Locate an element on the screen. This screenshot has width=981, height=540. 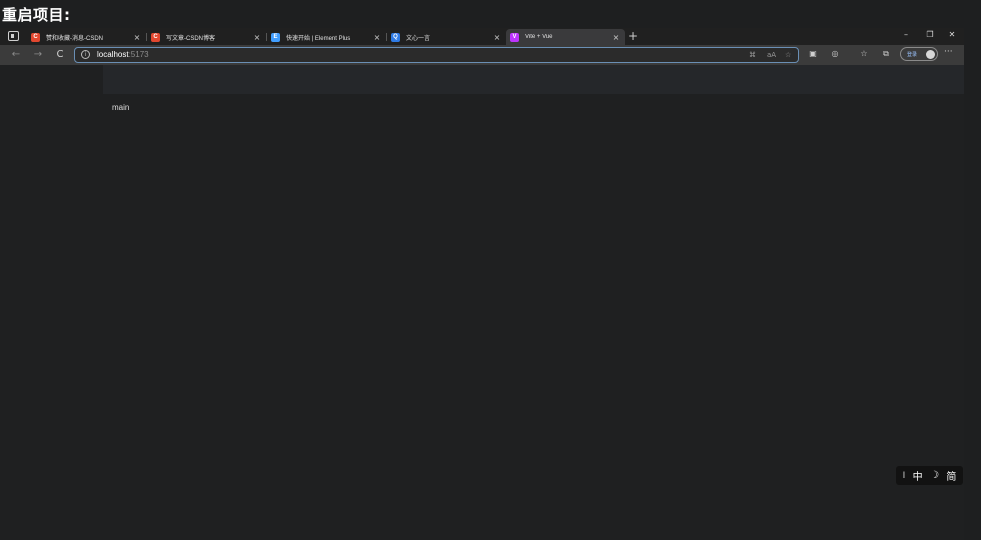
minimize-icon: – is located at coordinates (906, 34).